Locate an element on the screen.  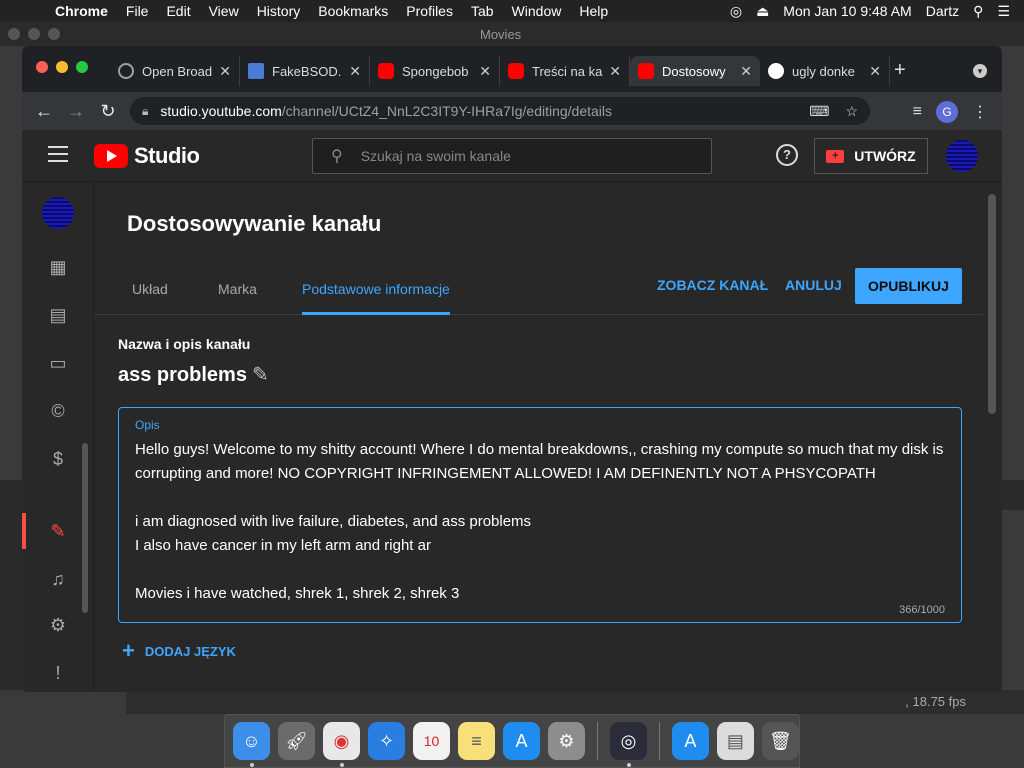
launchpad-icon: 🚀︎ is located at coordinates (296, 741).